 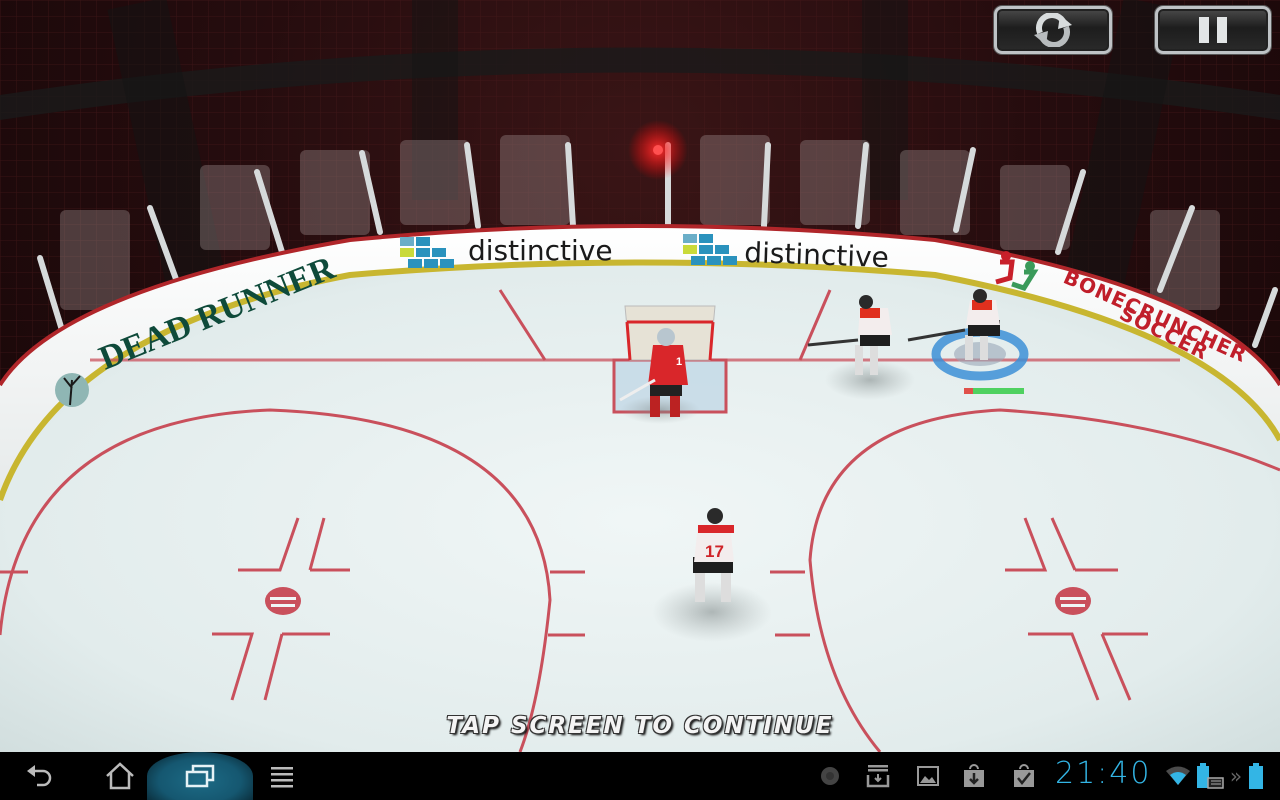 I want to click on player-number: 1, so click(x=679, y=362).